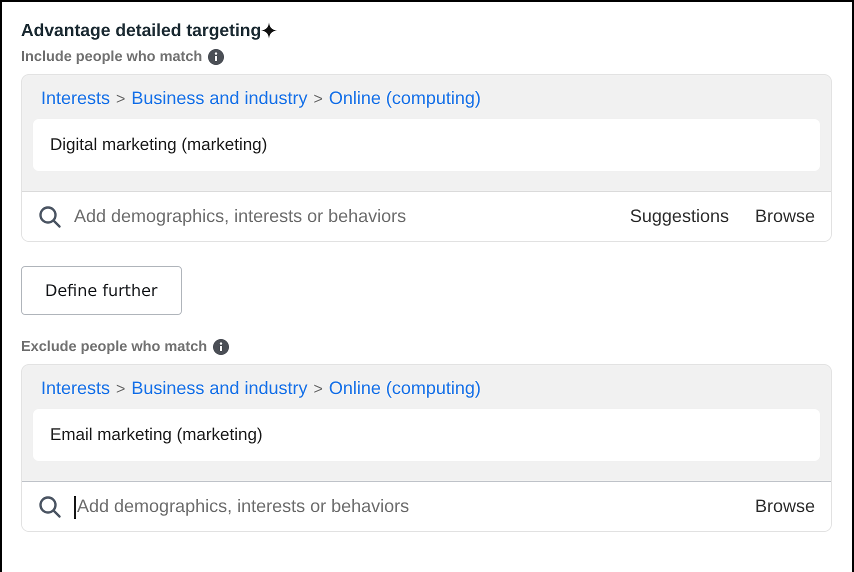 The width and height of the screenshot is (854, 572). What do you see at coordinates (426, 435) in the screenshot?
I see `selected-interest: Email marketing (marketing)` at bounding box center [426, 435].